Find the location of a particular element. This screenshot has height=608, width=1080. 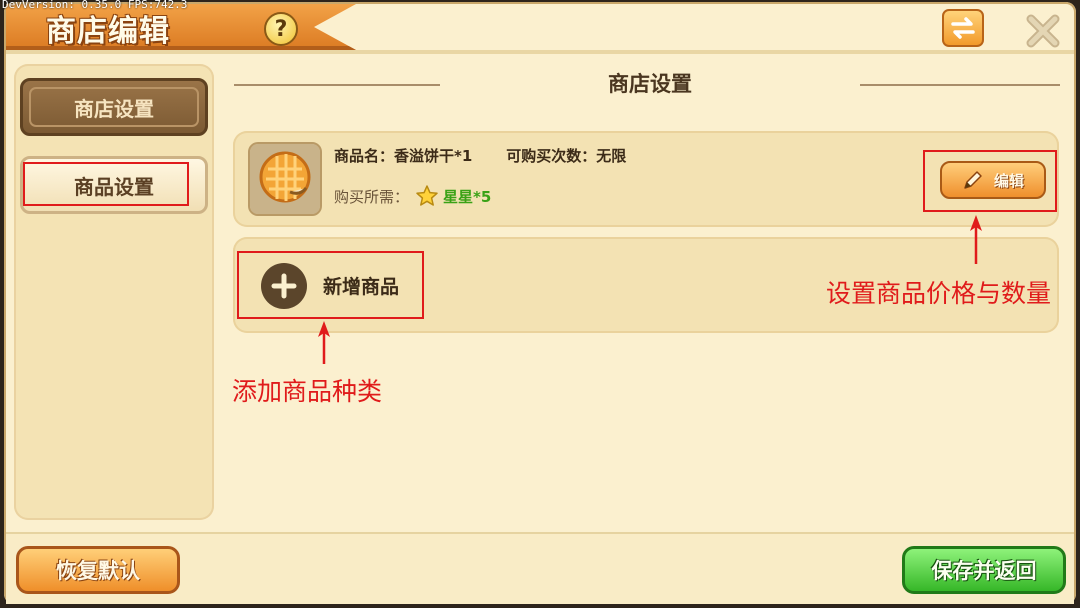

tab-inner-border is located at coordinates (114, 107).